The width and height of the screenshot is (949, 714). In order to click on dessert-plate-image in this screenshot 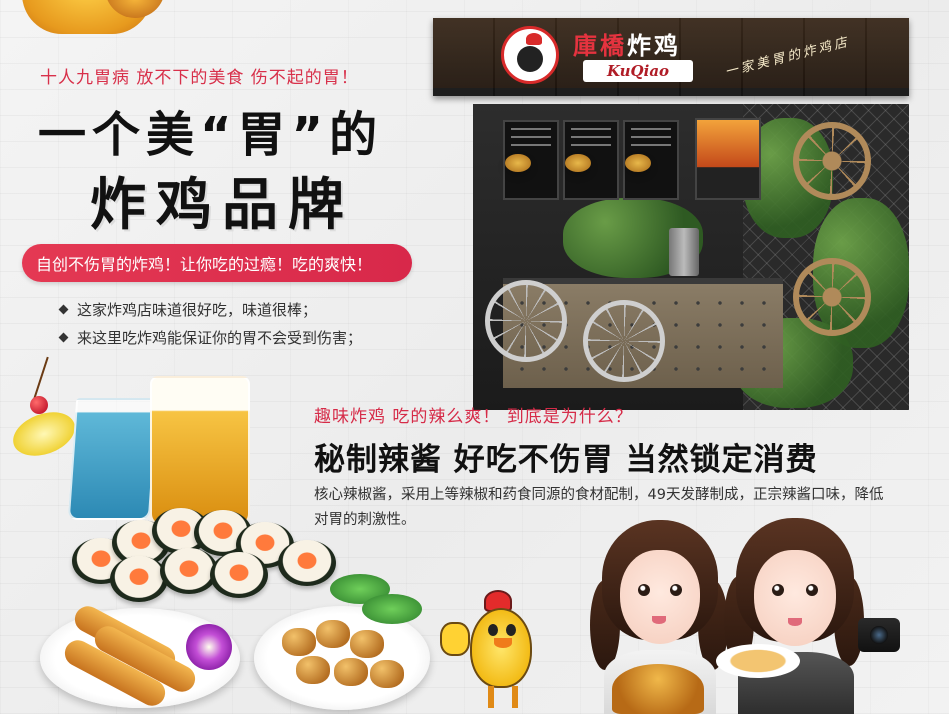, I will do `click(758, 661)`.